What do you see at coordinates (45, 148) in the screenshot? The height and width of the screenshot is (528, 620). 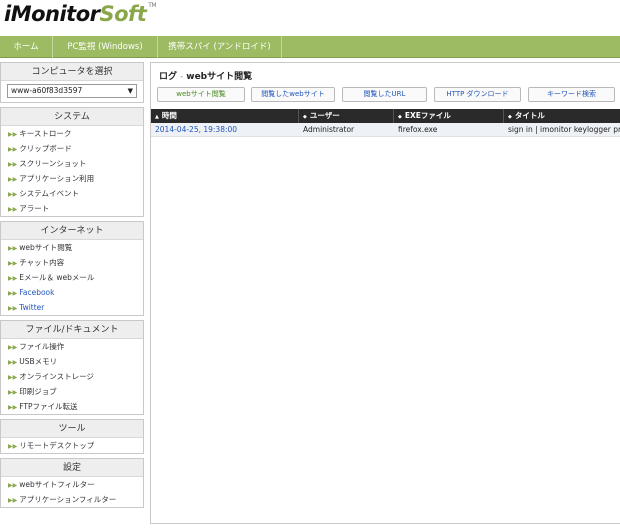 I see `sidebar-item-label: クリップボード` at bounding box center [45, 148].